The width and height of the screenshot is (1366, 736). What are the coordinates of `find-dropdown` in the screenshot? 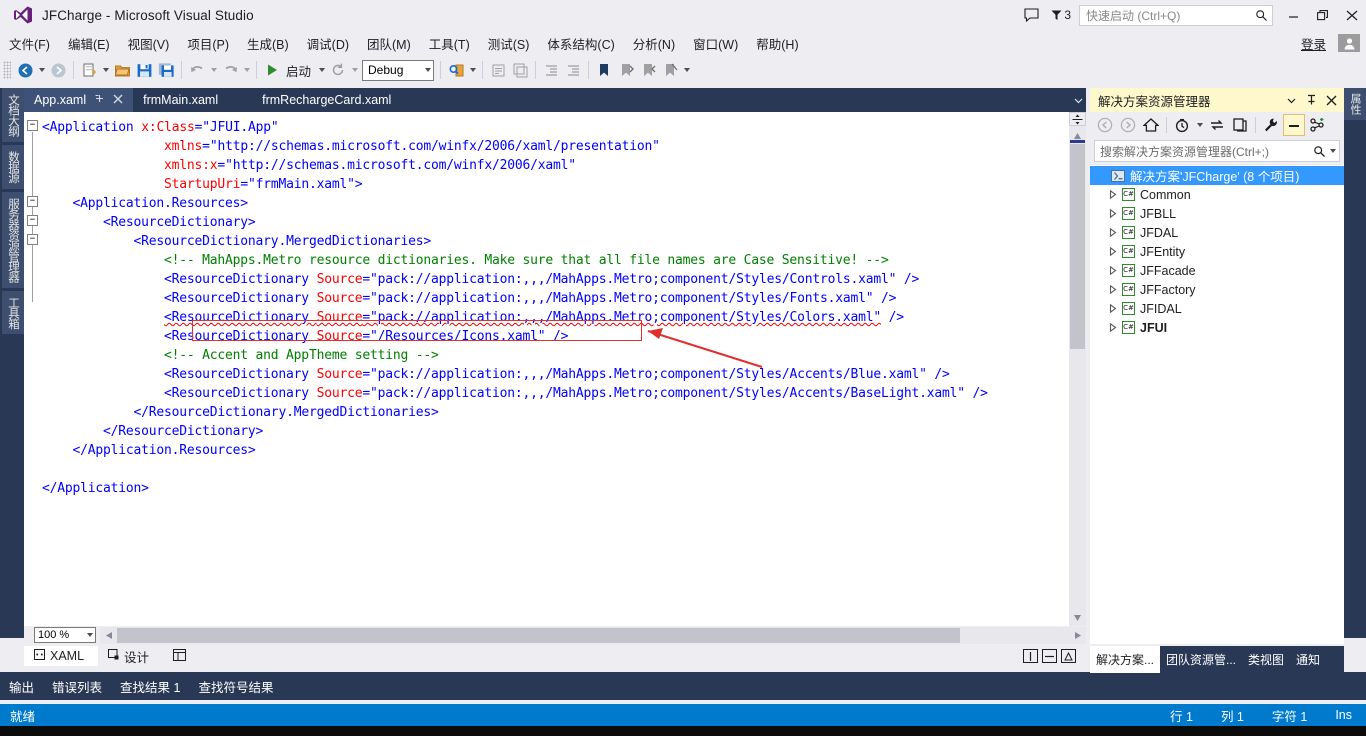 It's located at (472, 70).